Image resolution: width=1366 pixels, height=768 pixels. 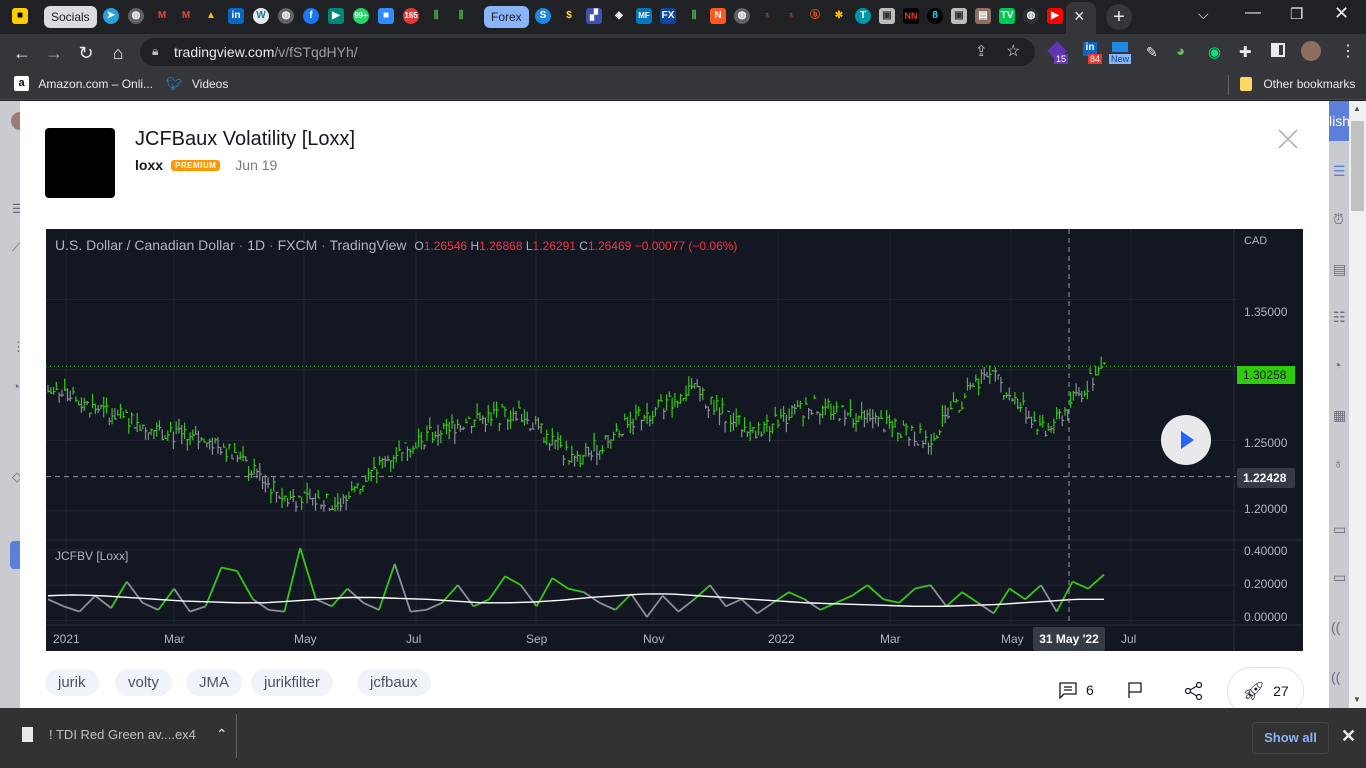 What do you see at coordinates (236, 16) in the screenshot?
I see `linkedin-icon: in` at bounding box center [236, 16].